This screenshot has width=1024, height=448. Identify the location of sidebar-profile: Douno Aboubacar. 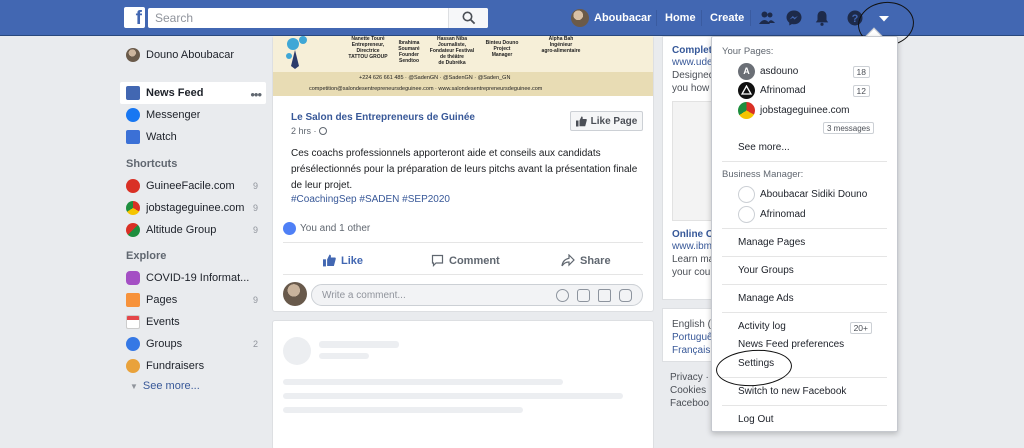
(193, 55).